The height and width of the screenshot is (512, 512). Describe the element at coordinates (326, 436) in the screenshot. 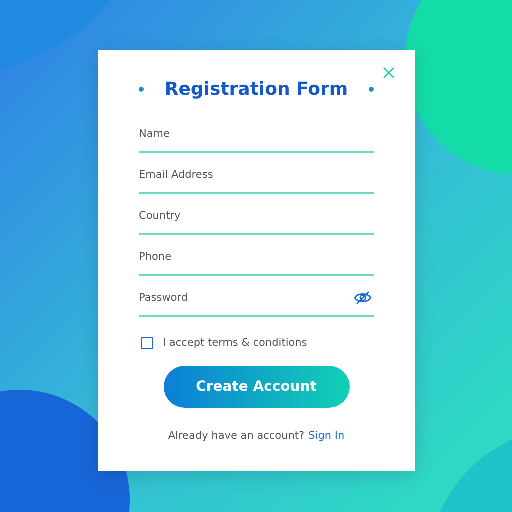

I see `sign-in-link: Sign In` at that location.